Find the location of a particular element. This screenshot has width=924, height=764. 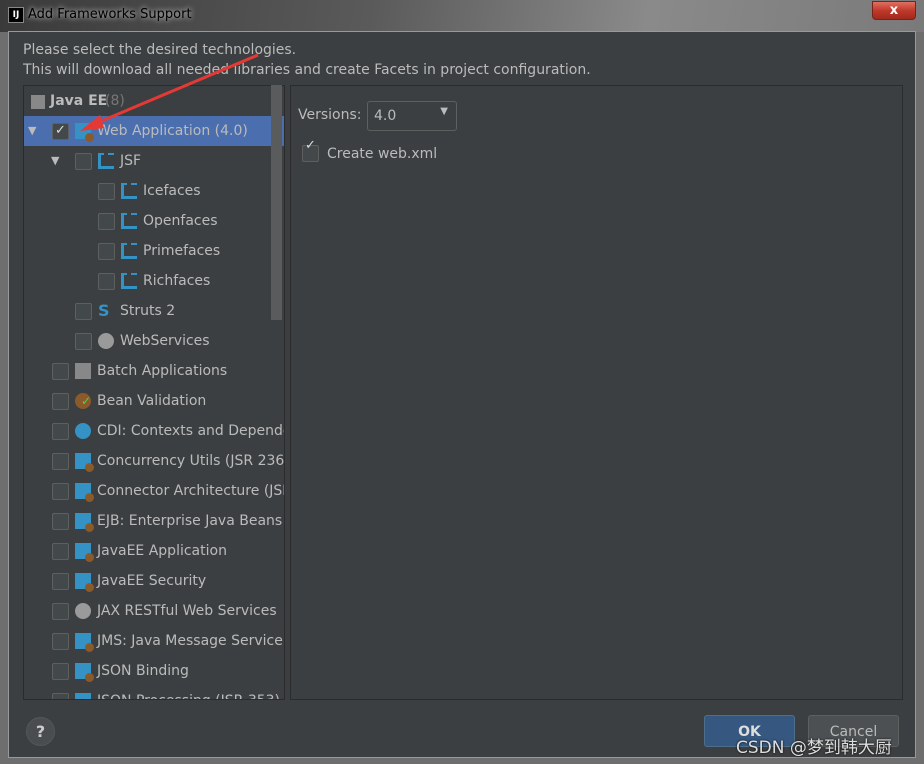

tree-item: Openfaces is located at coordinates (154, 221).